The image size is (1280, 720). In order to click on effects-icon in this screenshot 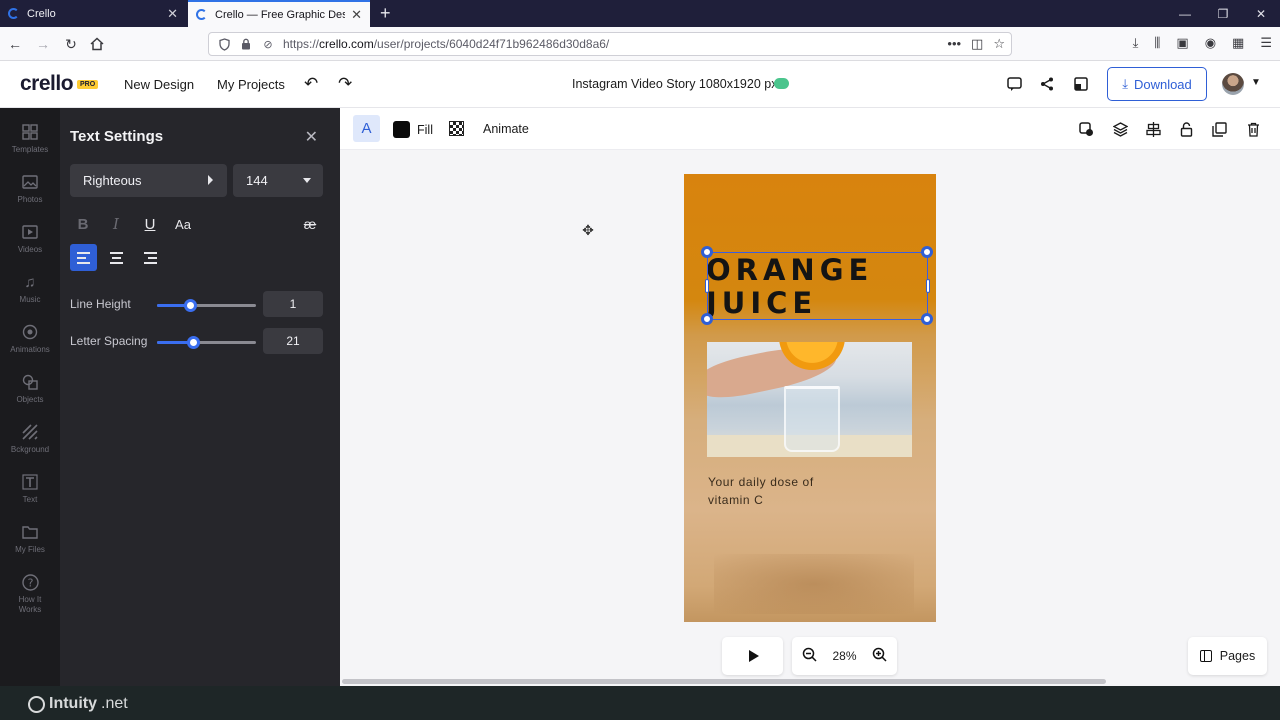, I will do `click(1086, 129)`.